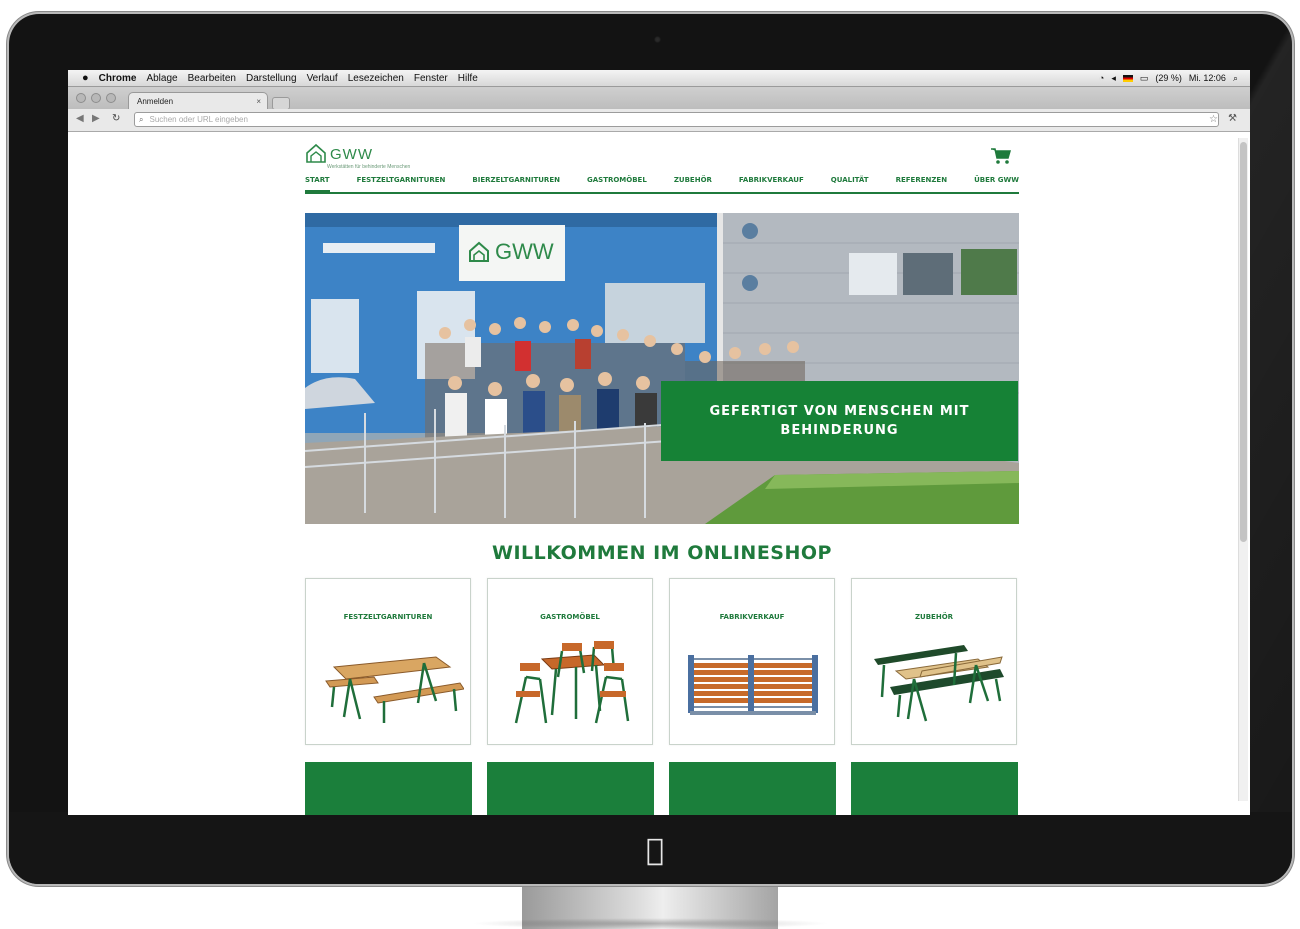 Image resolution: width=1300 pixels, height=929 pixels. I want to click on menu-app-name: Chrome, so click(118, 78).